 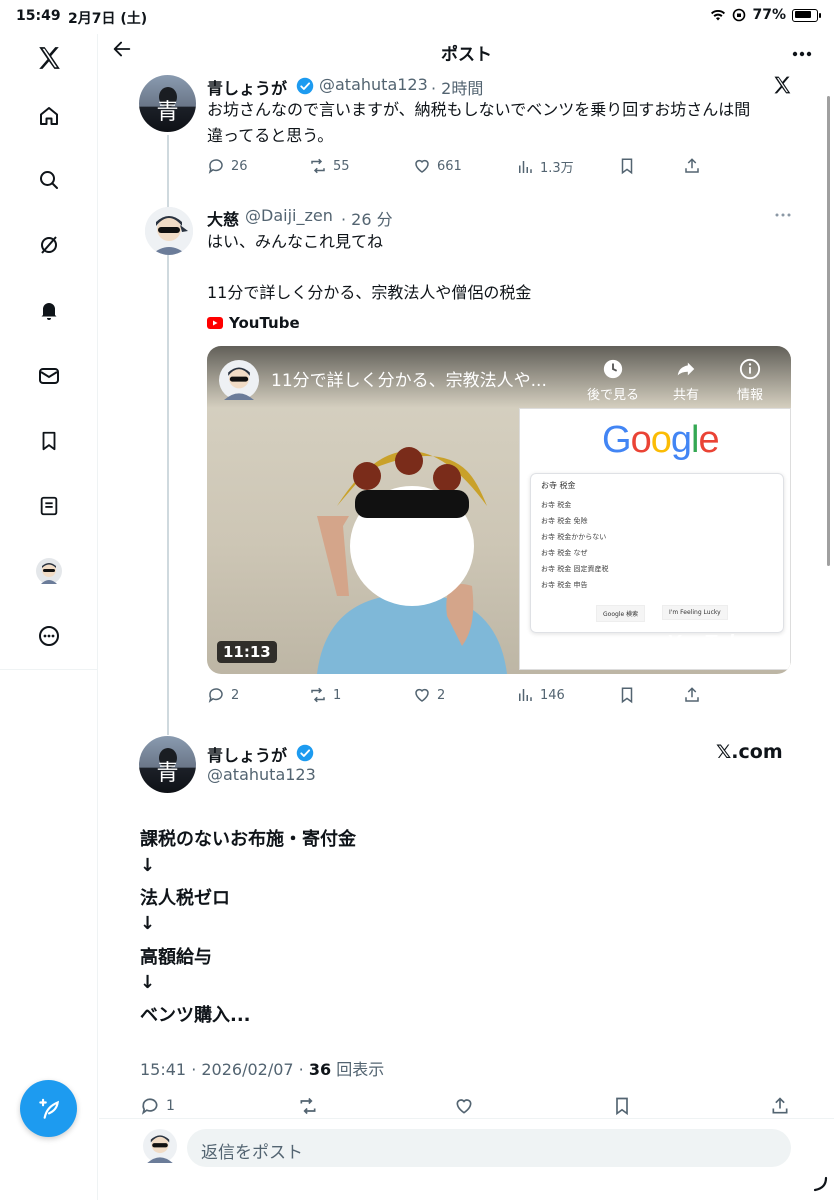 What do you see at coordinates (750, 380) in the screenshot?
I see `video-info-button: 情報` at bounding box center [750, 380].